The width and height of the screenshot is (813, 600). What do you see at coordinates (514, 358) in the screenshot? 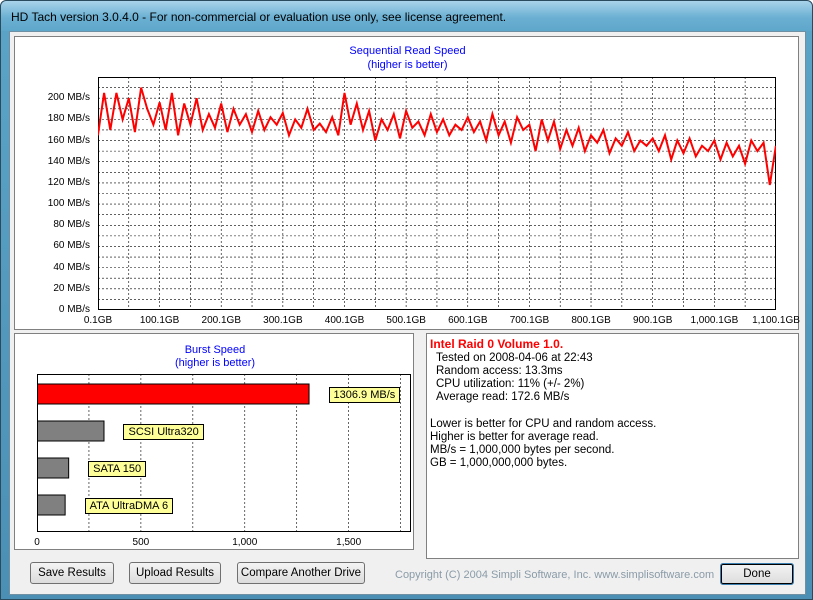
I see `tested-on: Tested on 2008-04-06 at 22:43` at bounding box center [514, 358].